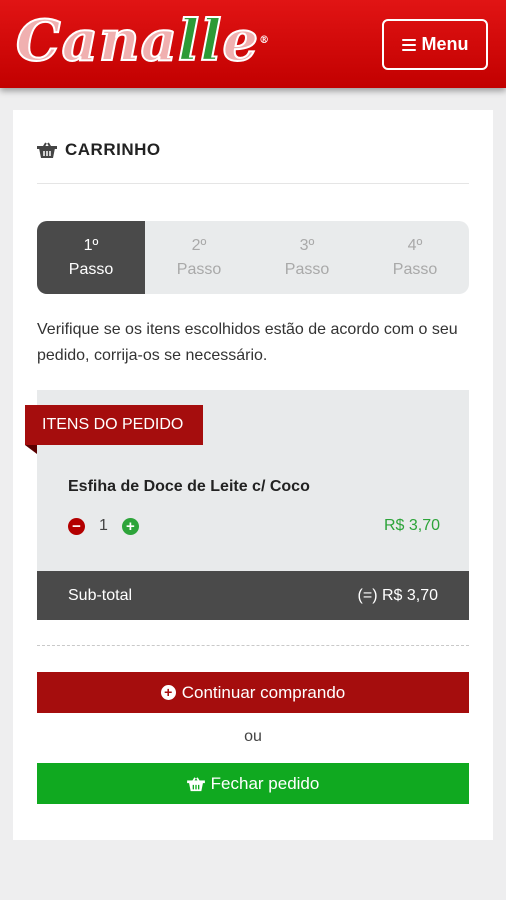 The image size is (506, 900). I want to click on step-2: 2º Passo, so click(199, 257).